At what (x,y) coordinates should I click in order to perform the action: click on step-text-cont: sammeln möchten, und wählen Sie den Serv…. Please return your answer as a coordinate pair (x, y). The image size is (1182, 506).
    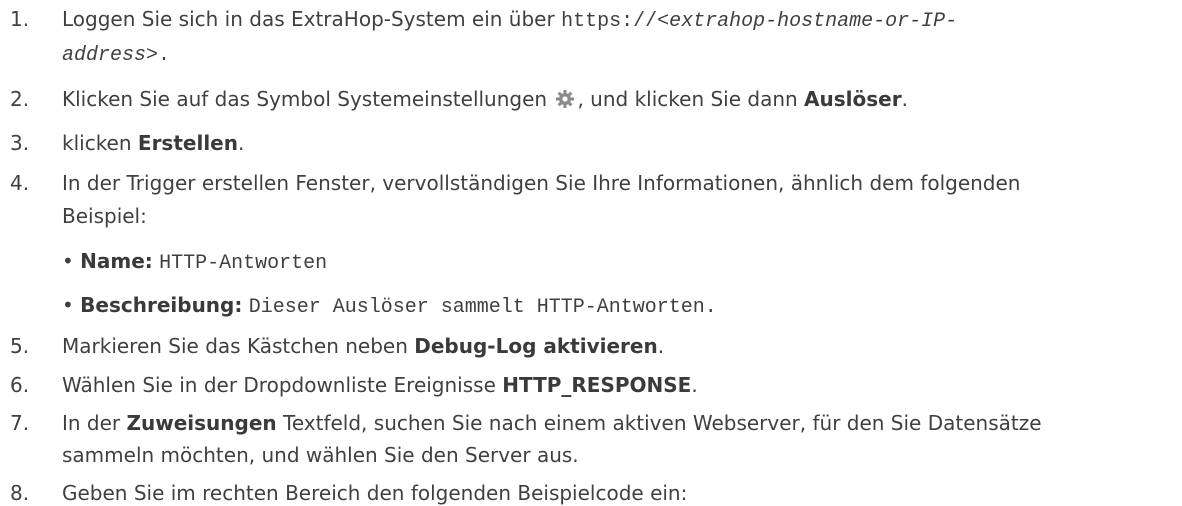
    Looking at the image, I should click on (320, 455).